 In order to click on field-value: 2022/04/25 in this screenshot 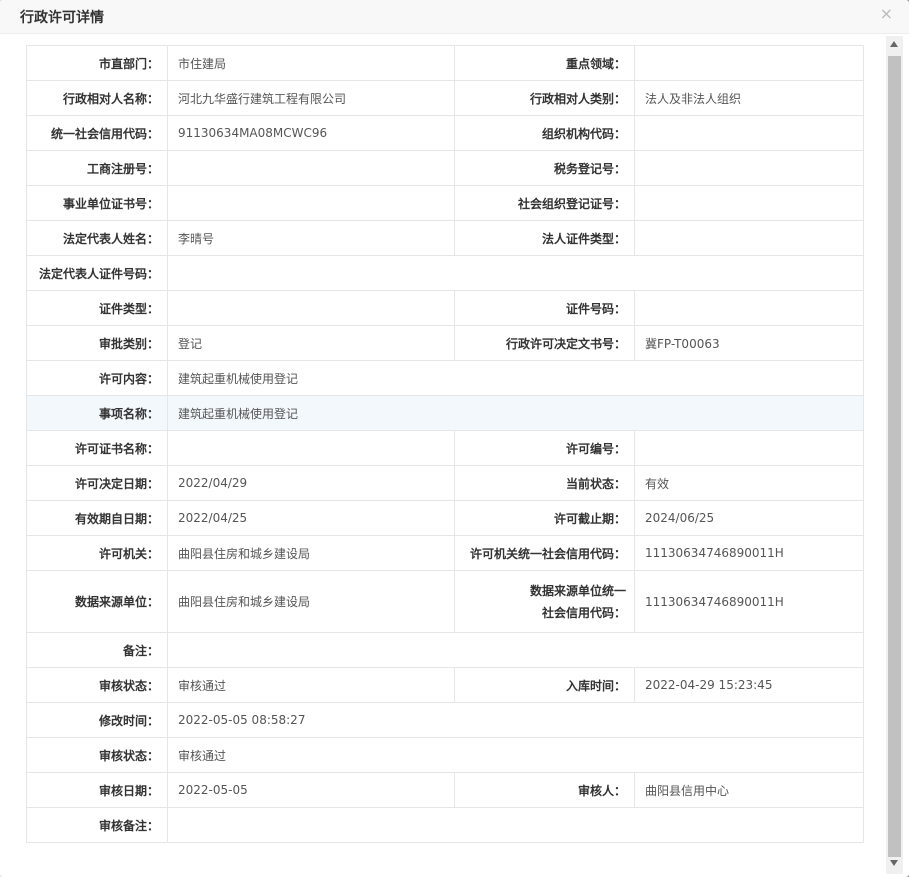, I will do `click(311, 518)`.